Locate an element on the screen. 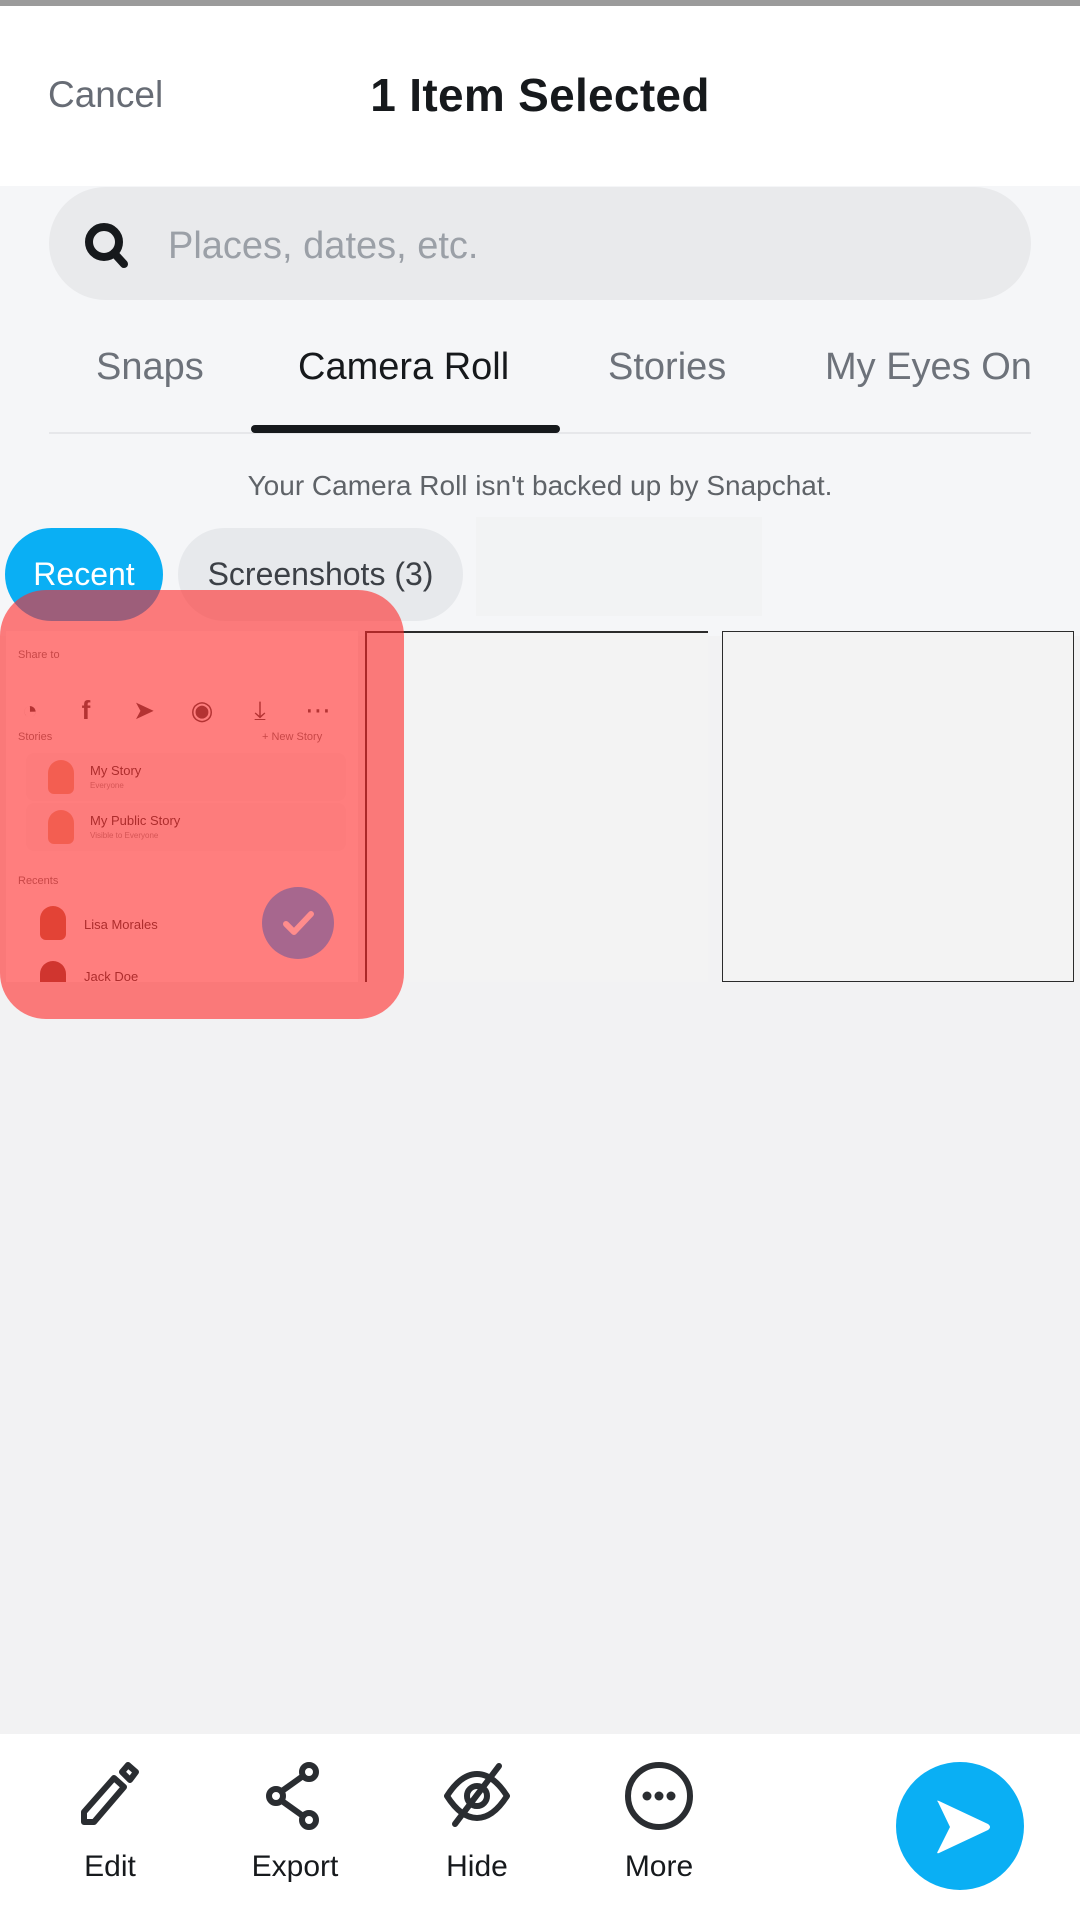  tab-stories: Stories is located at coordinates (667, 367).